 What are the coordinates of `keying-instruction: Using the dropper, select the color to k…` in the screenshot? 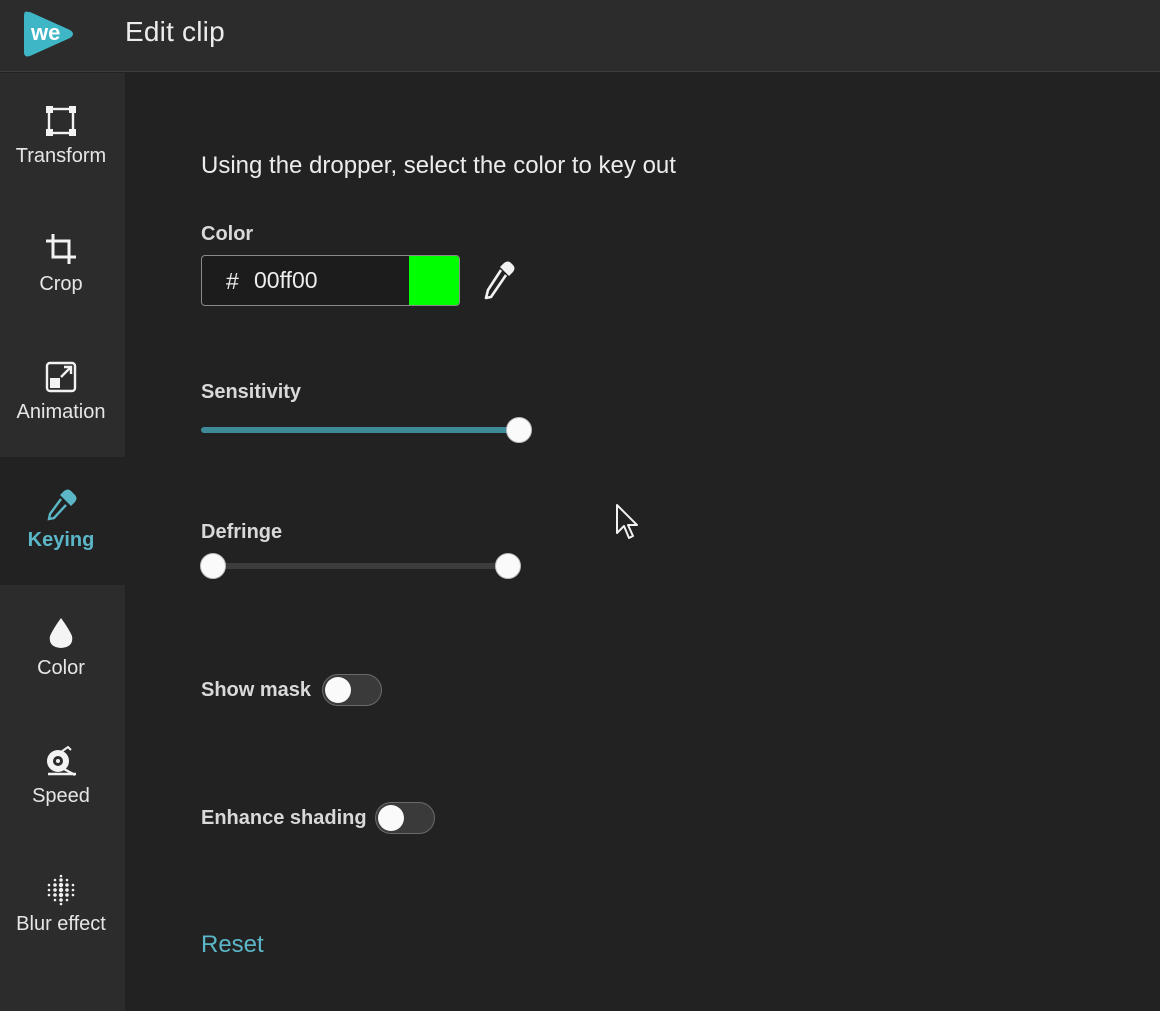 It's located at (438, 165).